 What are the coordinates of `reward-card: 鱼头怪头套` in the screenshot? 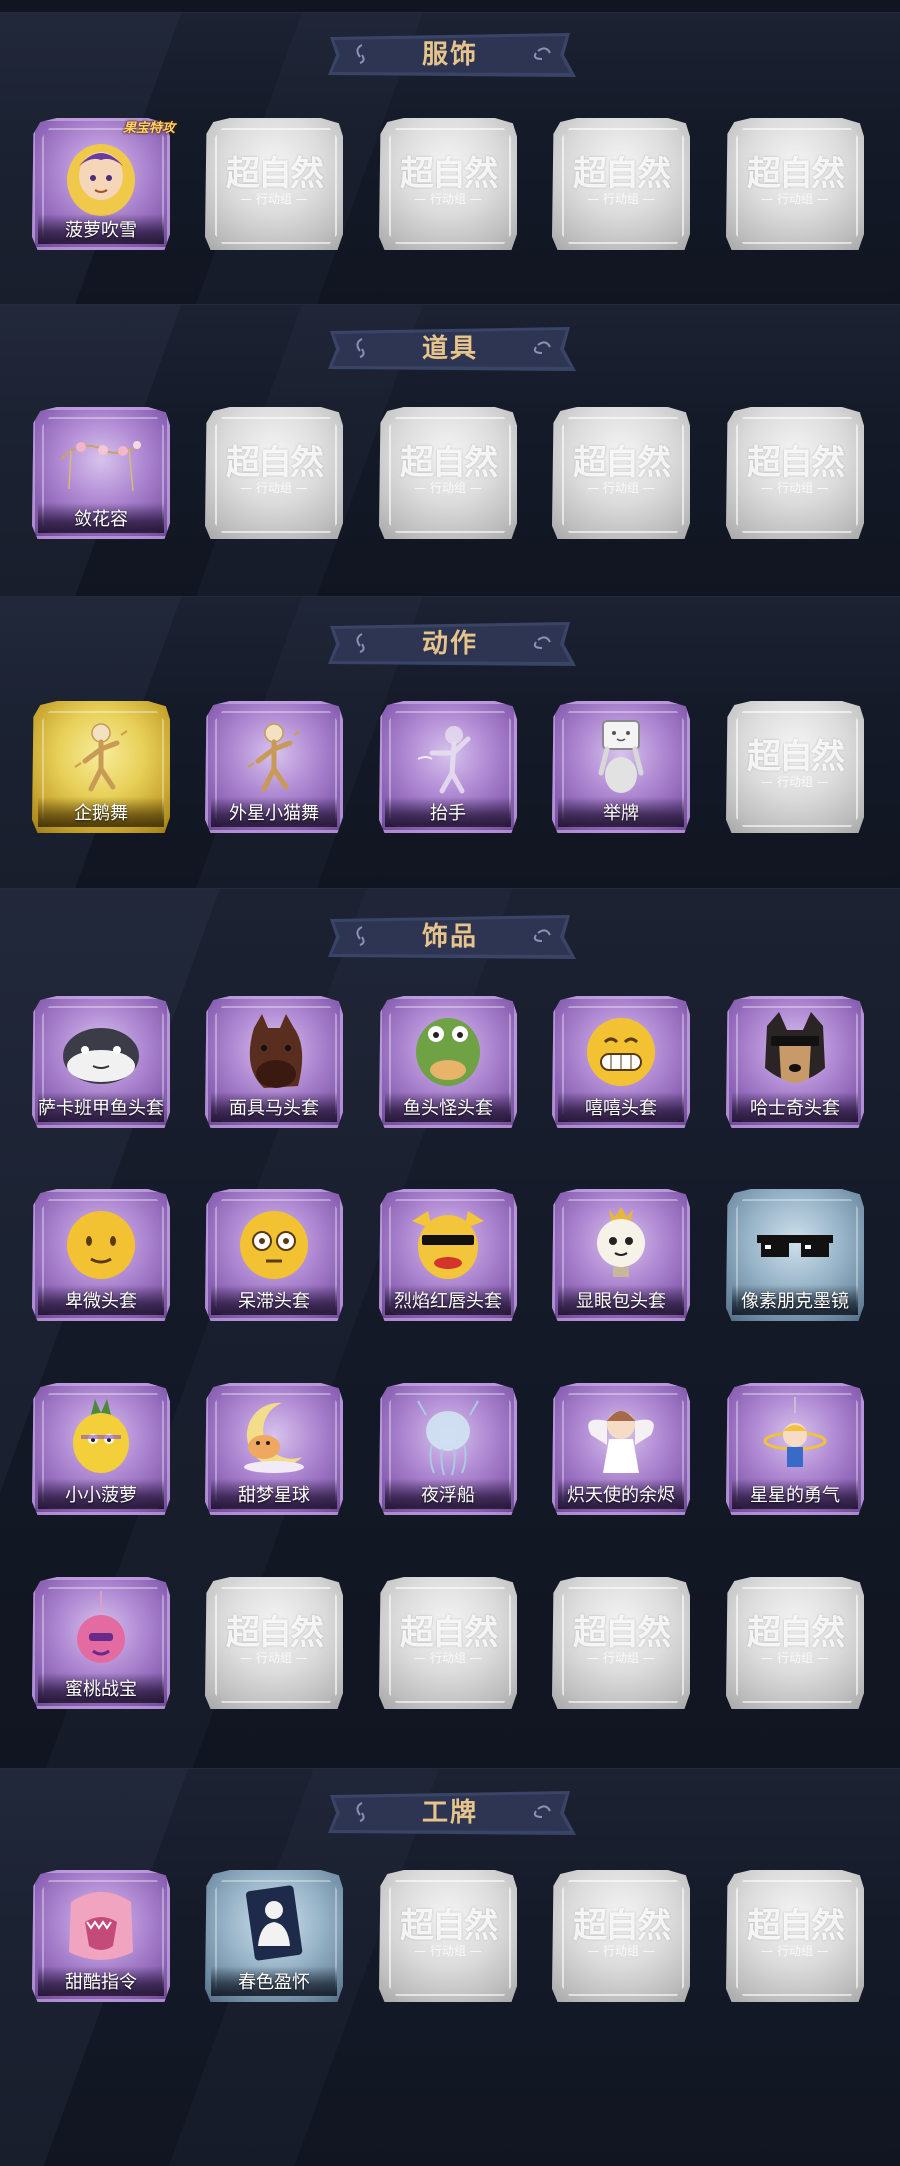 It's located at (448, 1062).